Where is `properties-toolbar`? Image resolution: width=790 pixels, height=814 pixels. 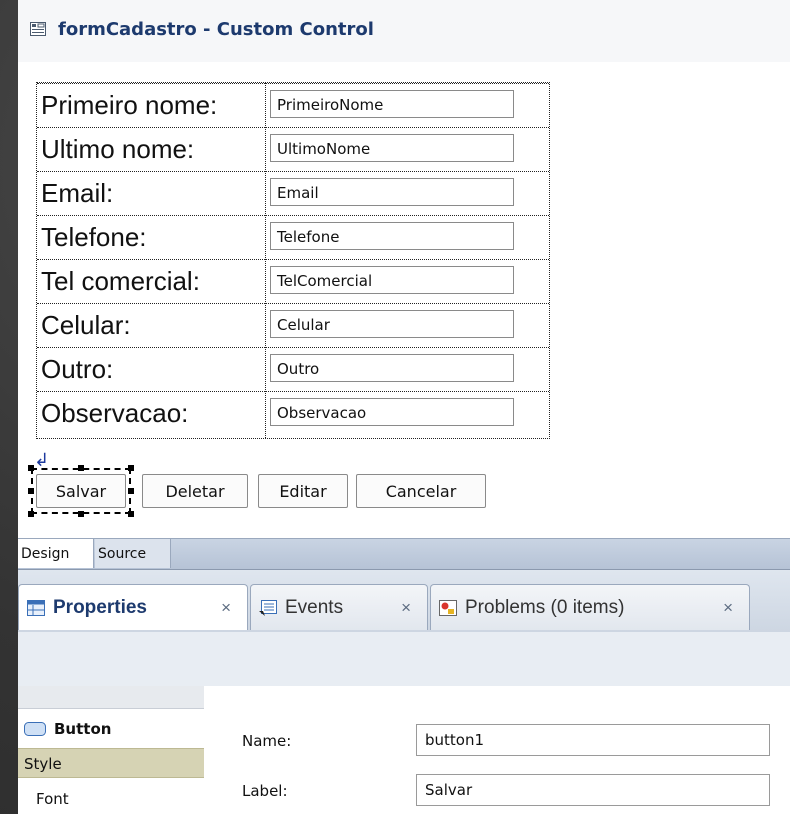 properties-toolbar is located at coordinates (404, 659).